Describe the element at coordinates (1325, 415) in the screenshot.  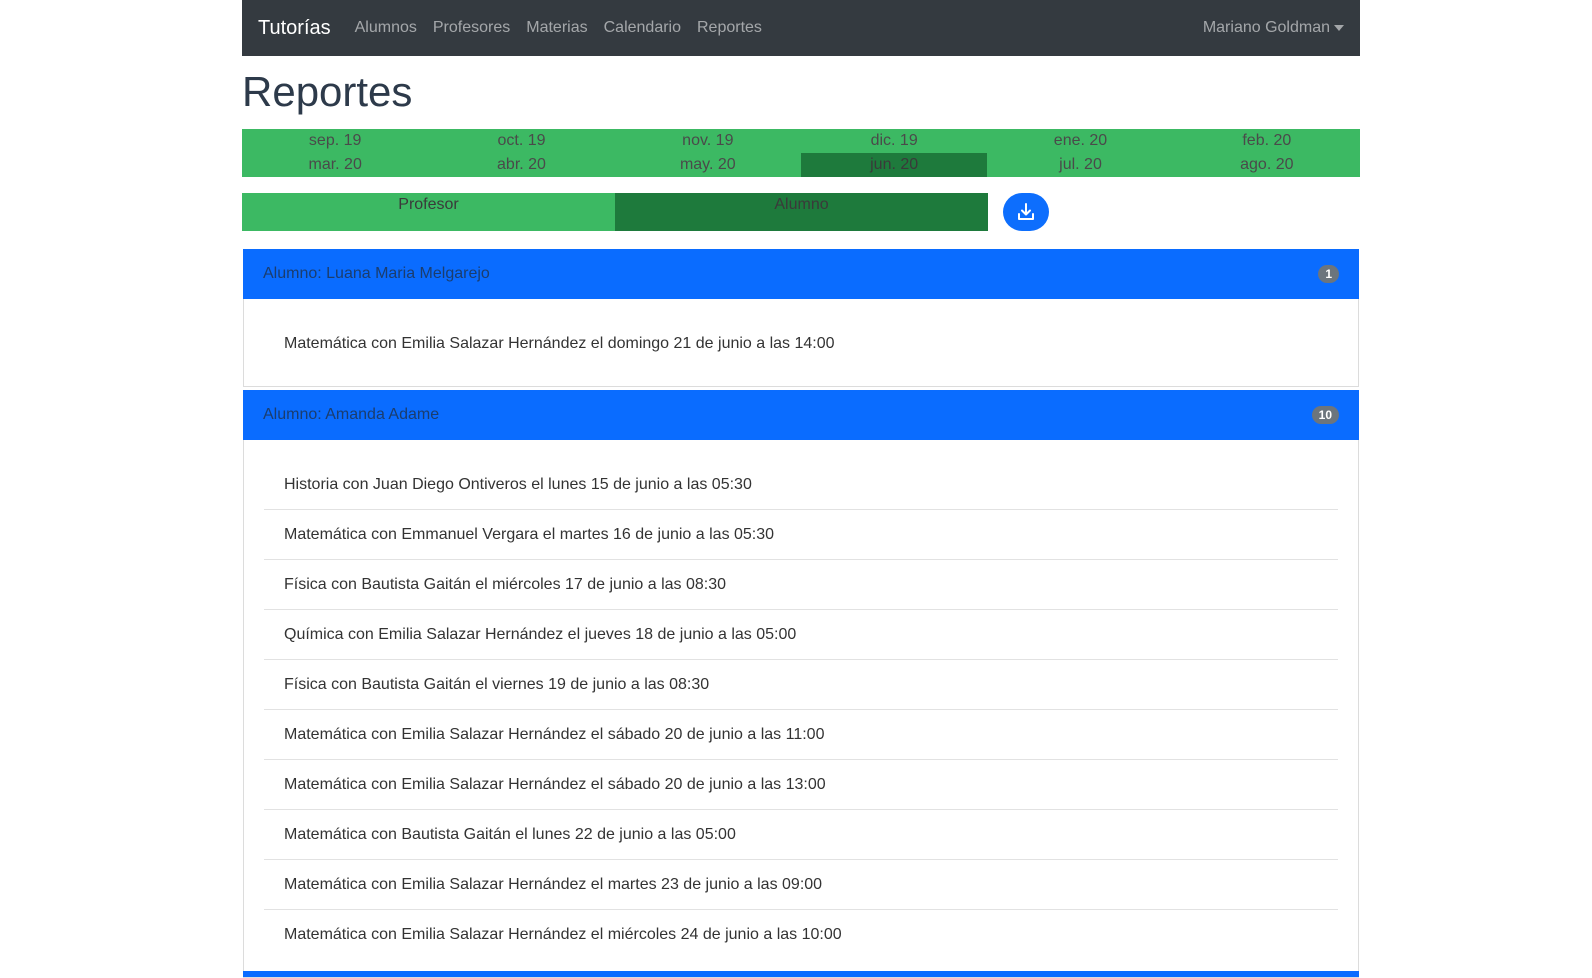
I see `session-count-badge: 10` at that location.